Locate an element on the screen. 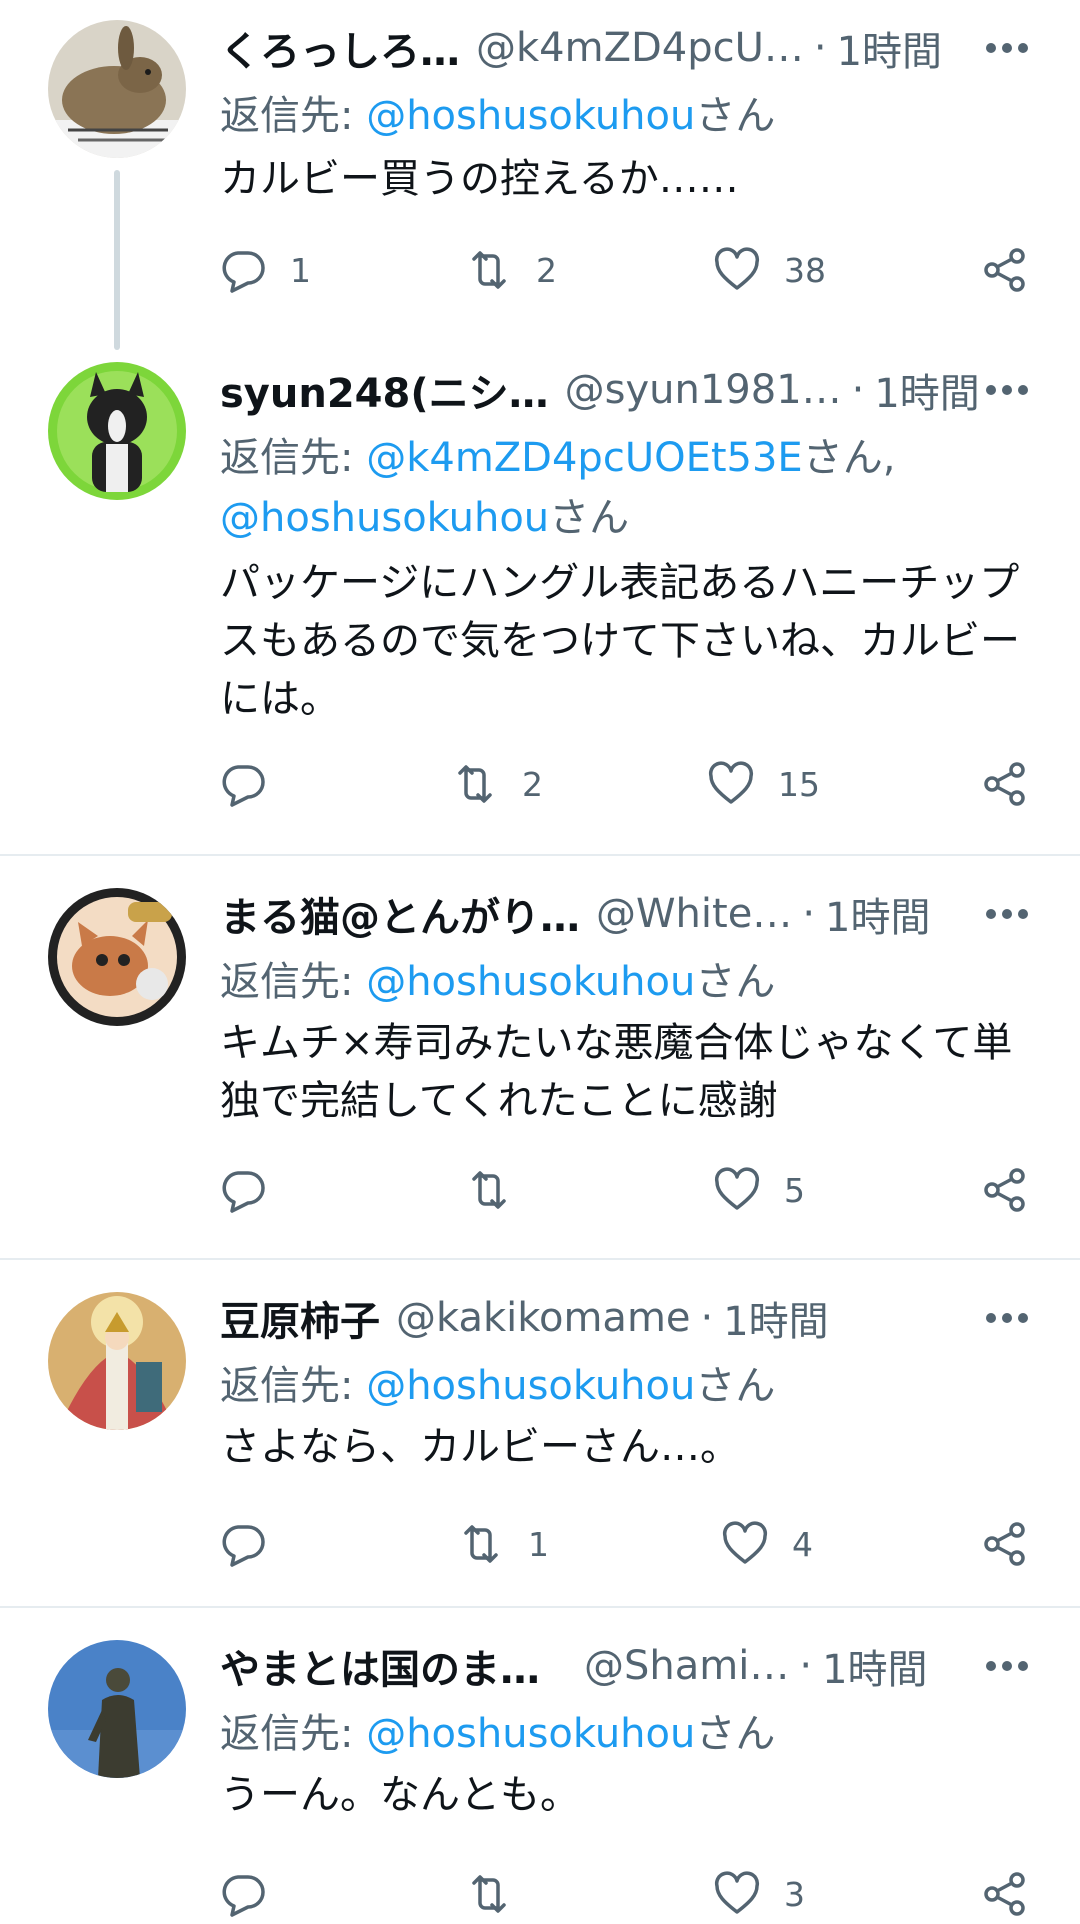 This screenshot has width=1080, height=1924. like-count: 38 is located at coordinates (805, 270).